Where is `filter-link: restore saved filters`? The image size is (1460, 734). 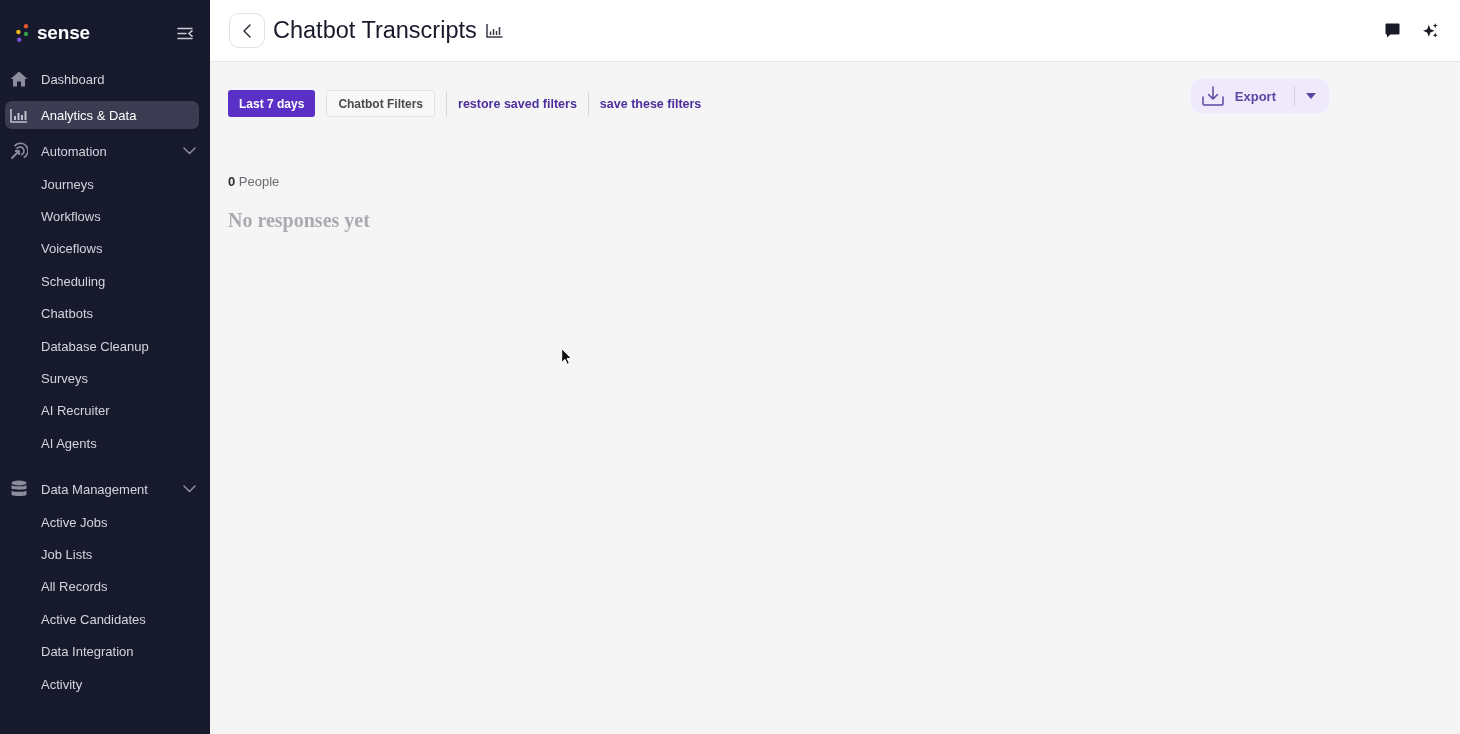 filter-link: restore saved filters is located at coordinates (517, 103).